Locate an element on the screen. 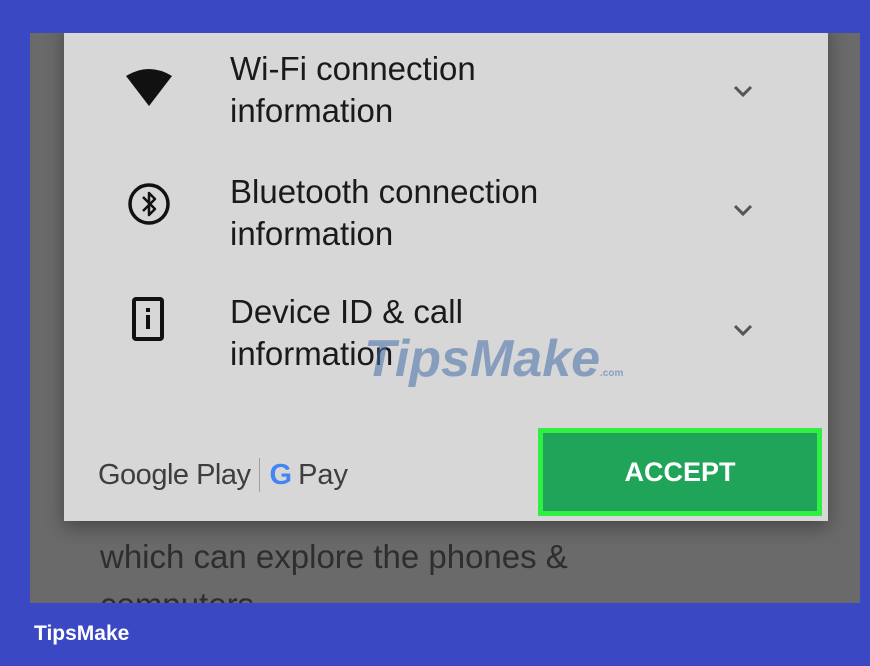 The height and width of the screenshot is (666, 870). permission-label: Wi-Fi connection information is located at coordinates (353, 89).